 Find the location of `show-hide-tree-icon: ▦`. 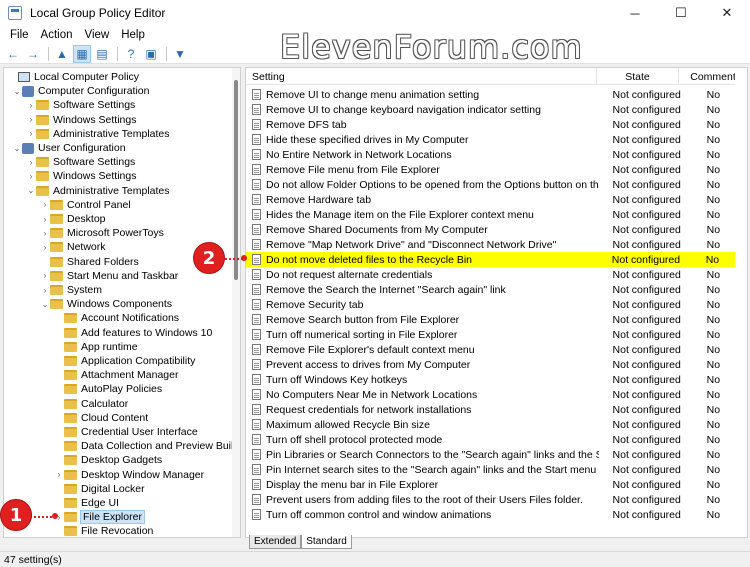

show-hide-tree-icon: ▦ is located at coordinates (82, 53).